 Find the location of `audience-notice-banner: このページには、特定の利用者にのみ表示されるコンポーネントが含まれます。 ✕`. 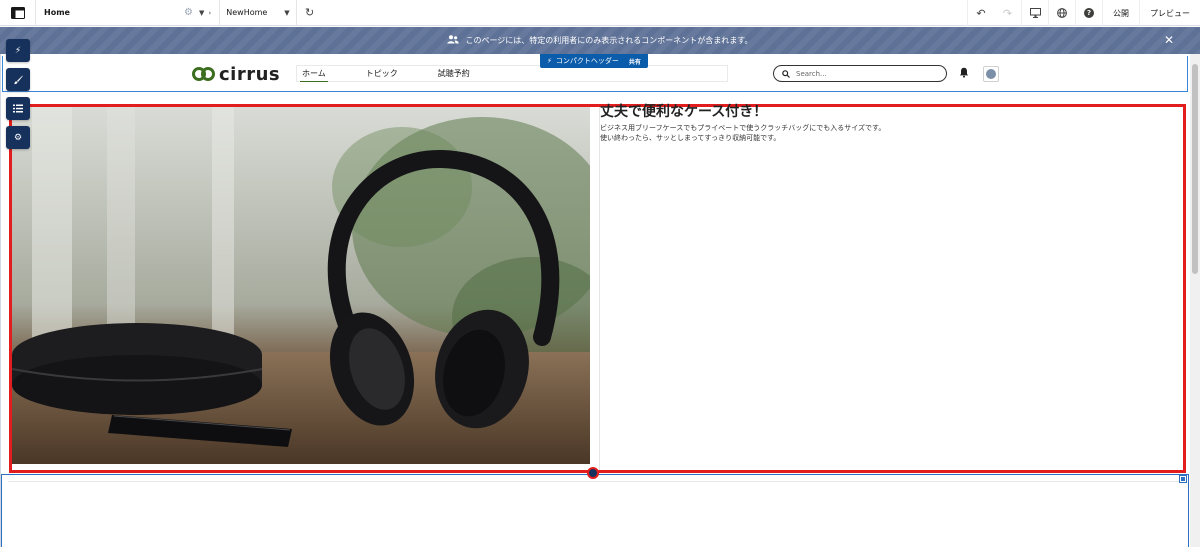

audience-notice-banner: このページには、特定の利用者にのみ表示されるコンポーネントが含まれます。 ✕ is located at coordinates (600, 40).